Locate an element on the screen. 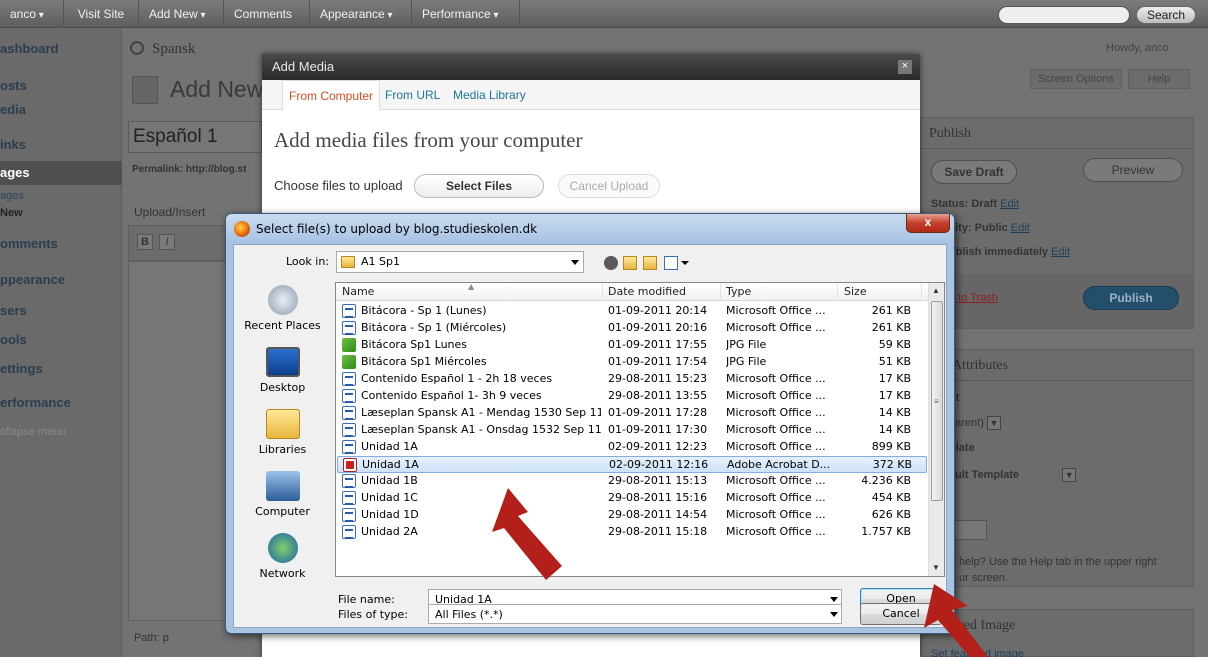 This screenshot has height=657, width=1208. admin-bar-visit-site: Visit Site is located at coordinates (101, 14).